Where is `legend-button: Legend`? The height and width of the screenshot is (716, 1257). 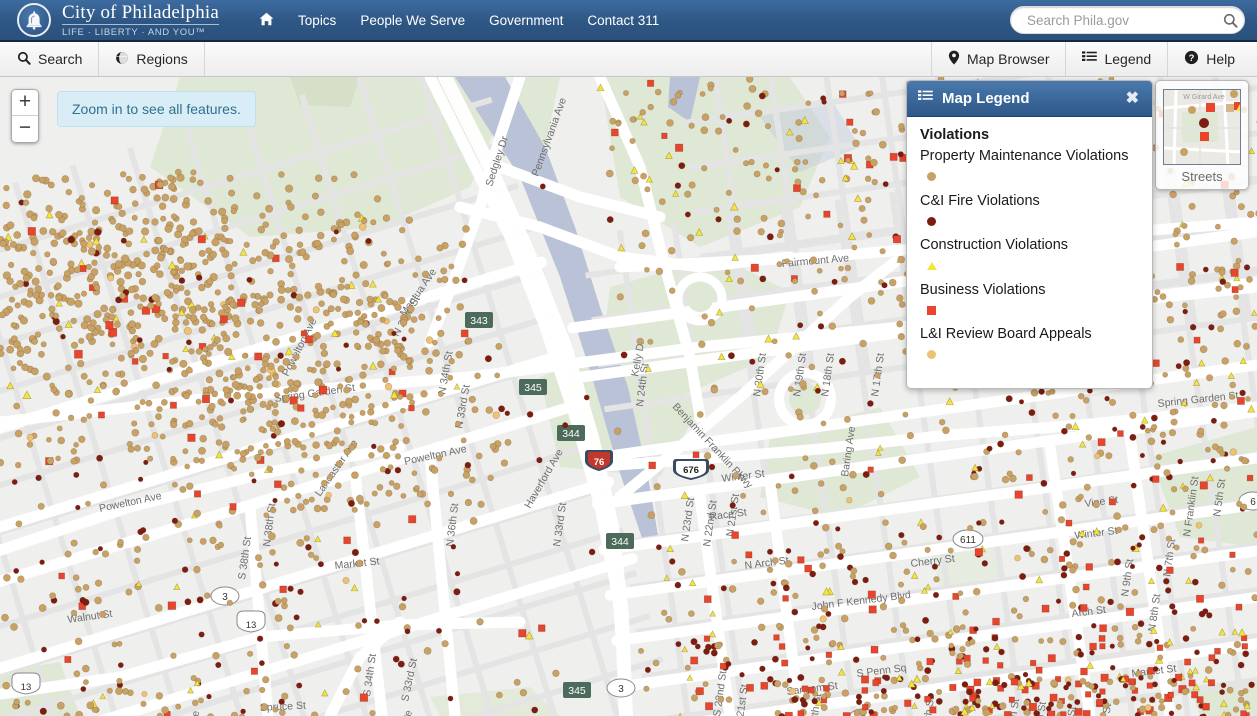
legend-button: Legend is located at coordinates (1116, 59).